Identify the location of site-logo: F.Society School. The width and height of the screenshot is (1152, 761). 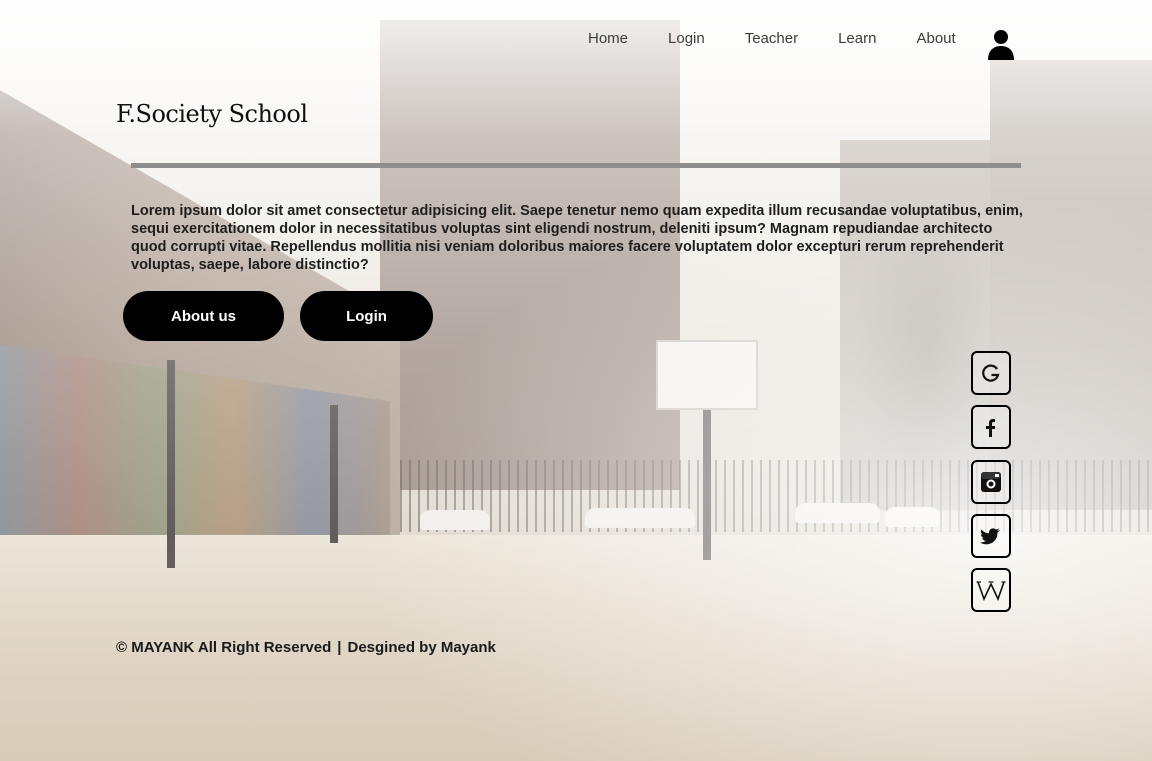
(212, 114).